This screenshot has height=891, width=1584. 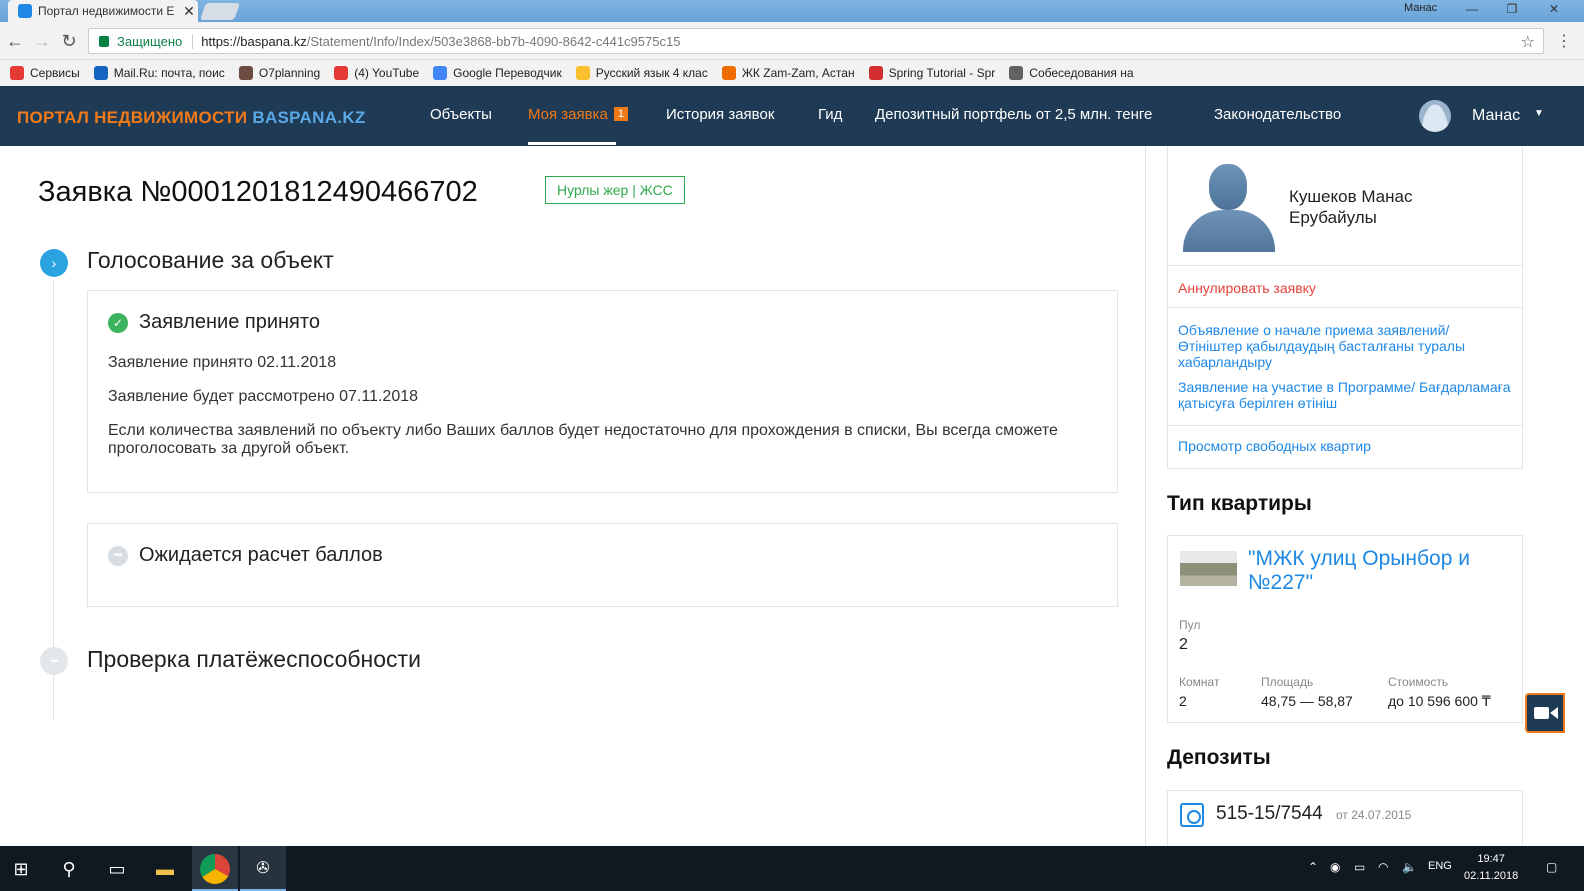 I want to click on profile-name: Кушеков Манас Ерубайулы, so click(x=1350, y=207).